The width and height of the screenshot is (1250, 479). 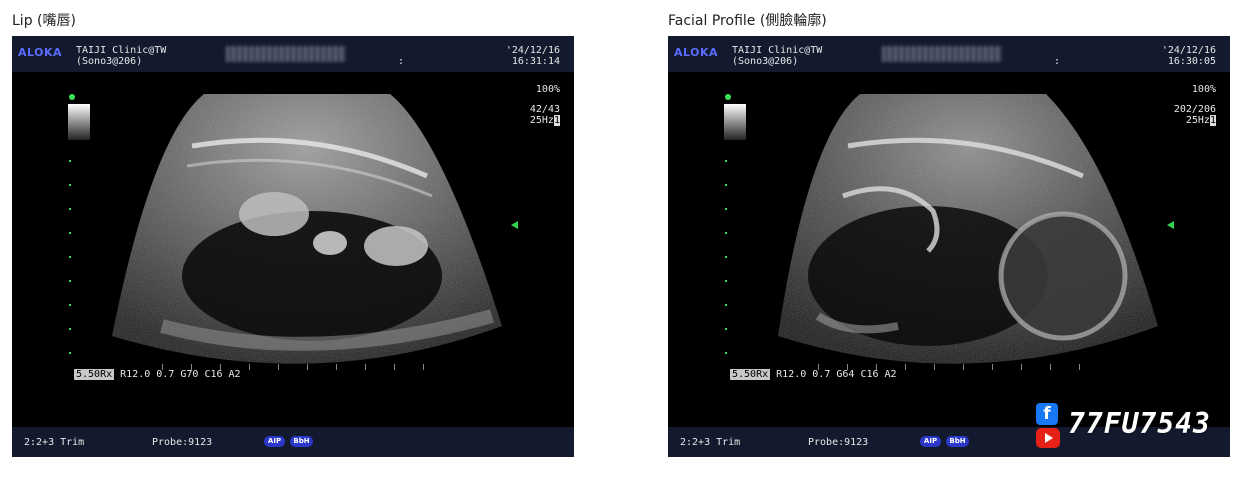 I want to click on frame-info: 42/43 25Hz1, so click(x=545, y=115).